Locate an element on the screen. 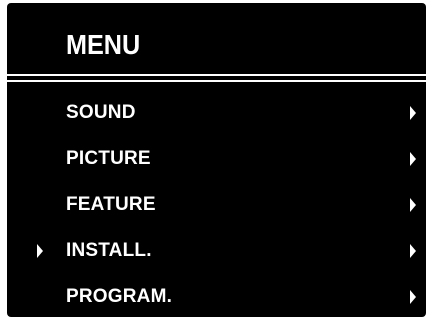 The height and width of the screenshot is (324, 435). title-divider-bottom is located at coordinates (216, 81).